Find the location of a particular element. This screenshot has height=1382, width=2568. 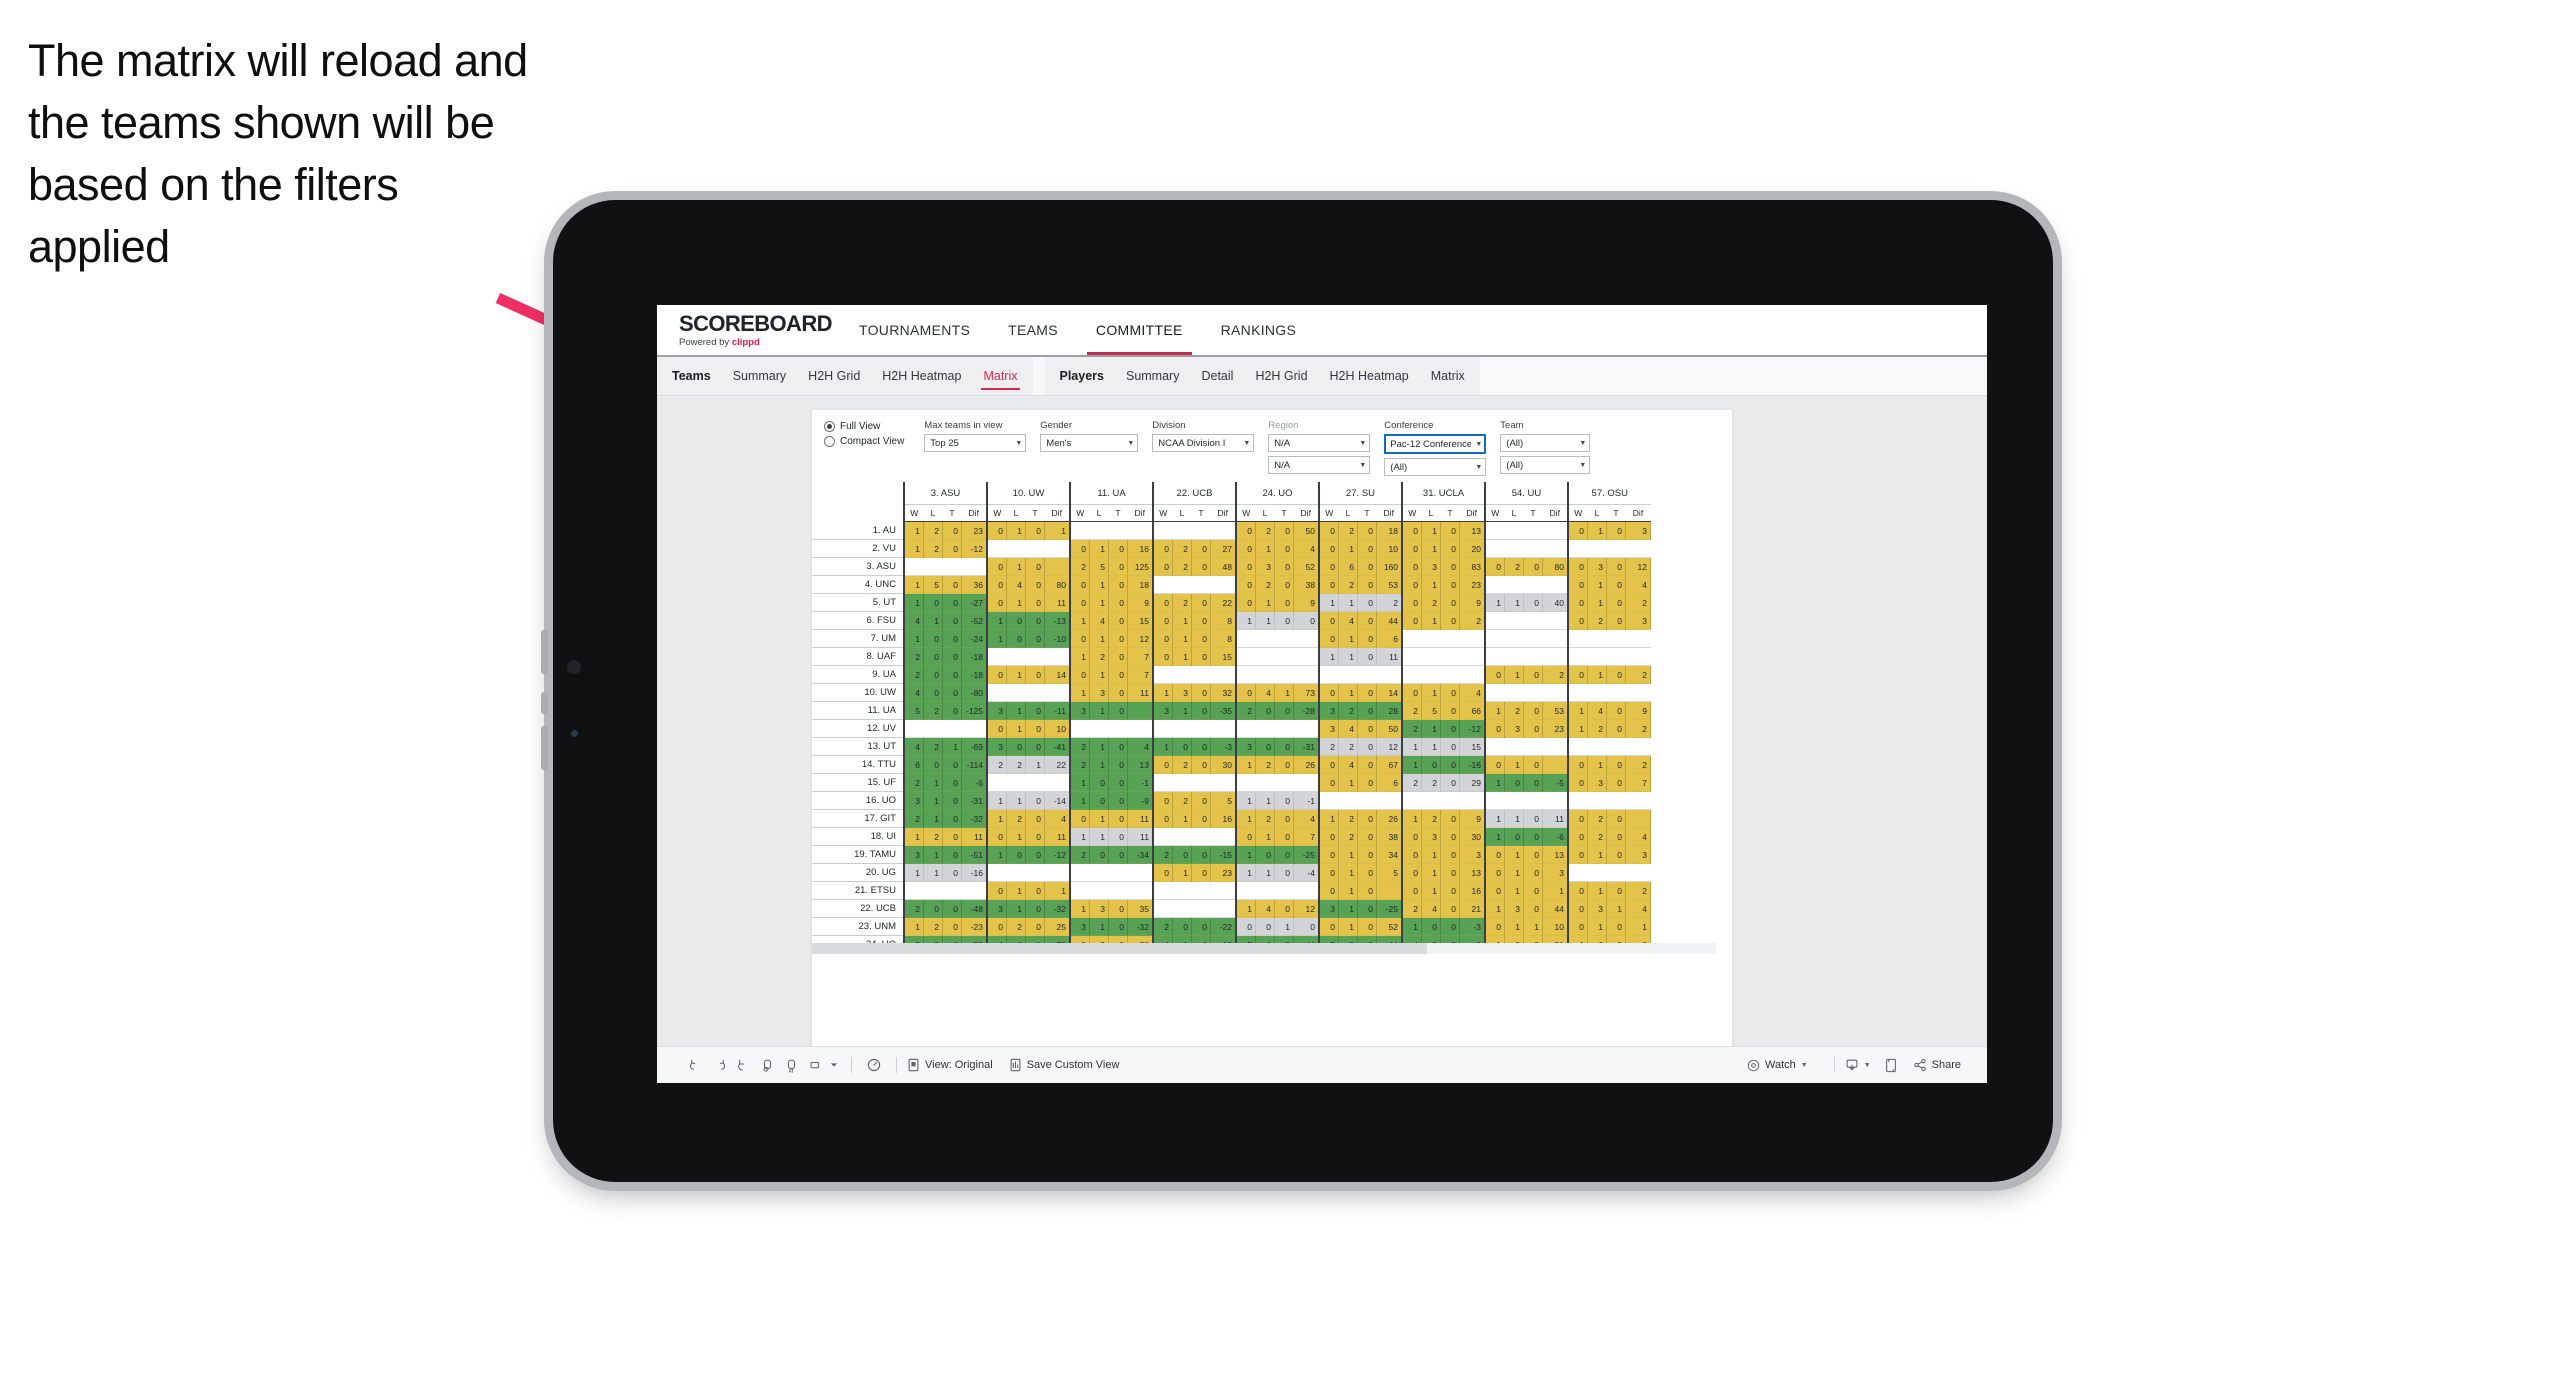

matrix-cell-r11-c3-t is located at coordinates (1201, 728).